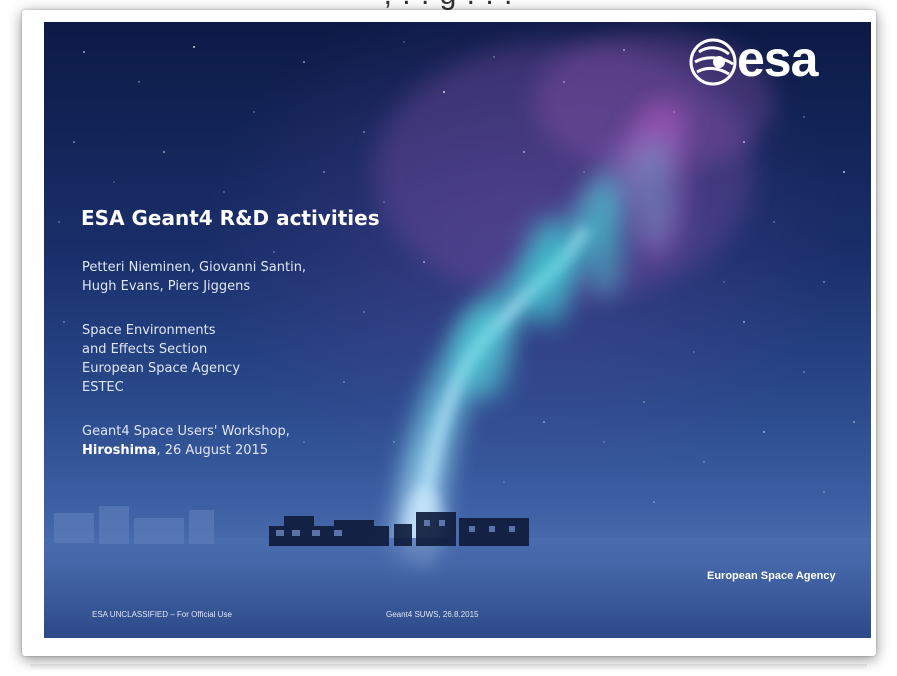 The image size is (897, 676). Describe the element at coordinates (713, 62) in the screenshot. I see `esa-logo-icon` at that location.